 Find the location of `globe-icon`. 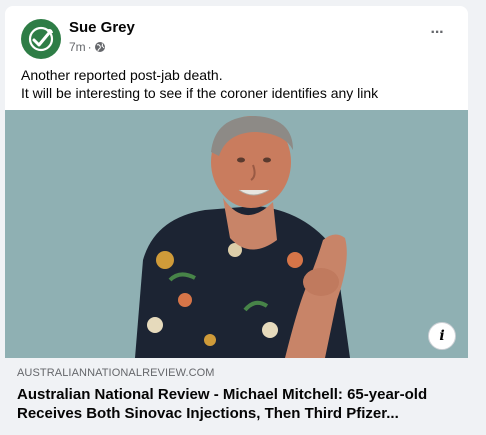

globe-icon is located at coordinates (99, 47).